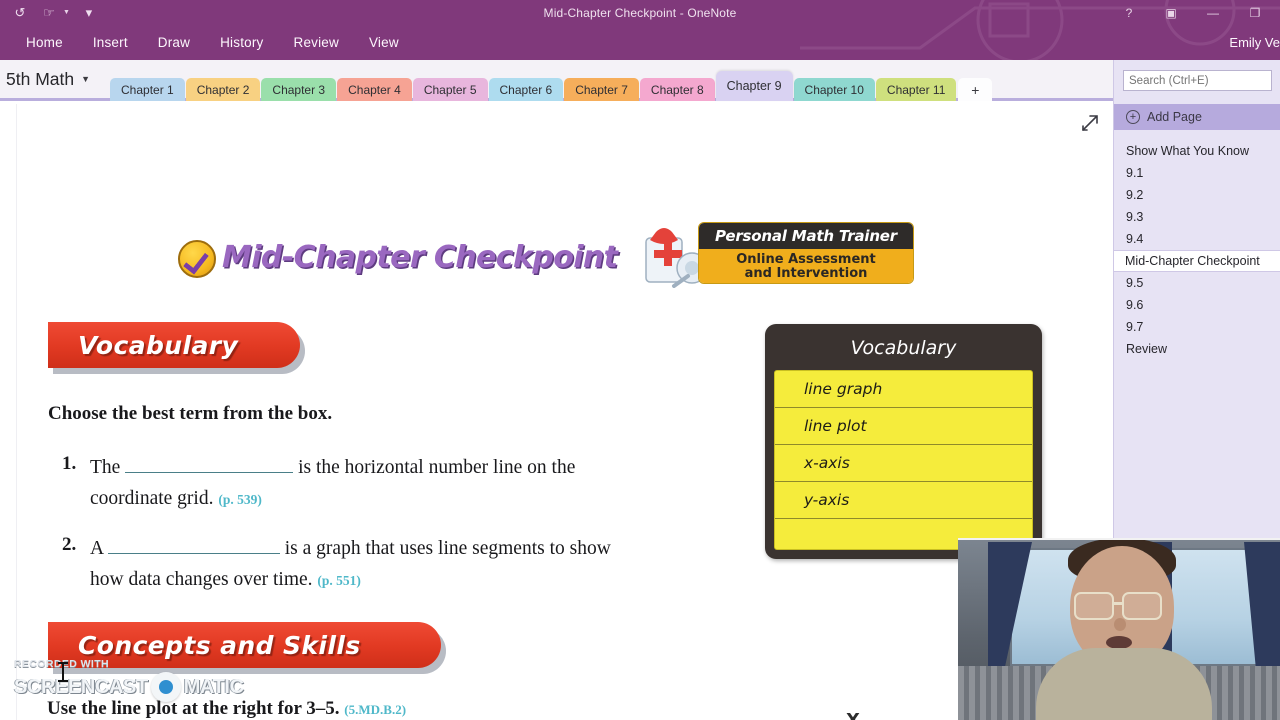 Image resolution: width=1280 pixels, height=720 pixels. Describe the element at coordinates (1254, 42) in the screenshot. I see `account-name: Emily Ve` at that location.